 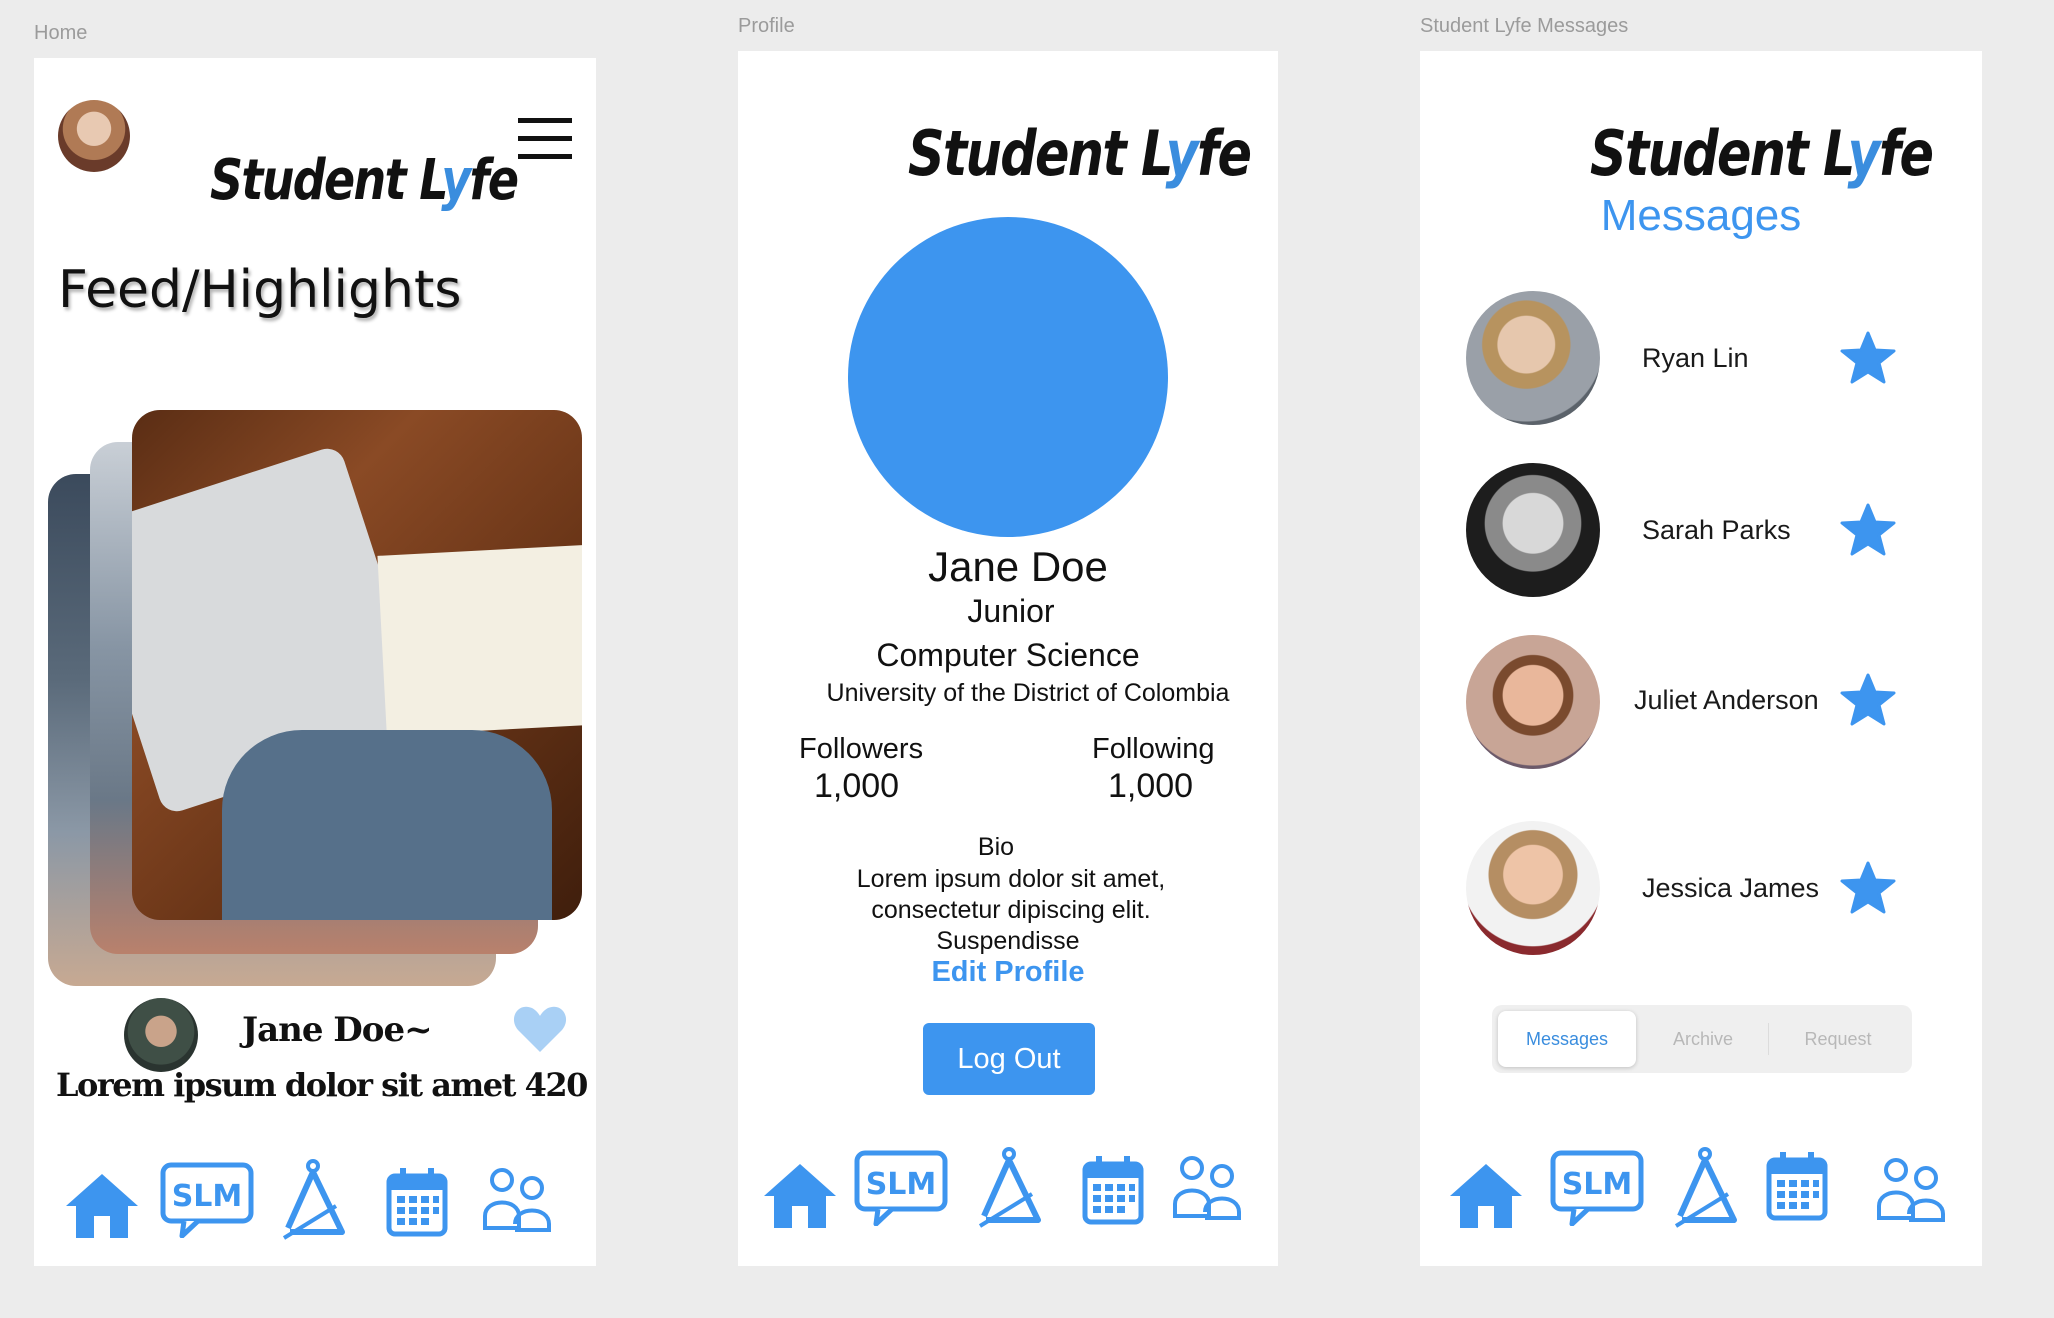 I want to click on bio-line-3: Suspendisse, so click(x=1008, y=941).